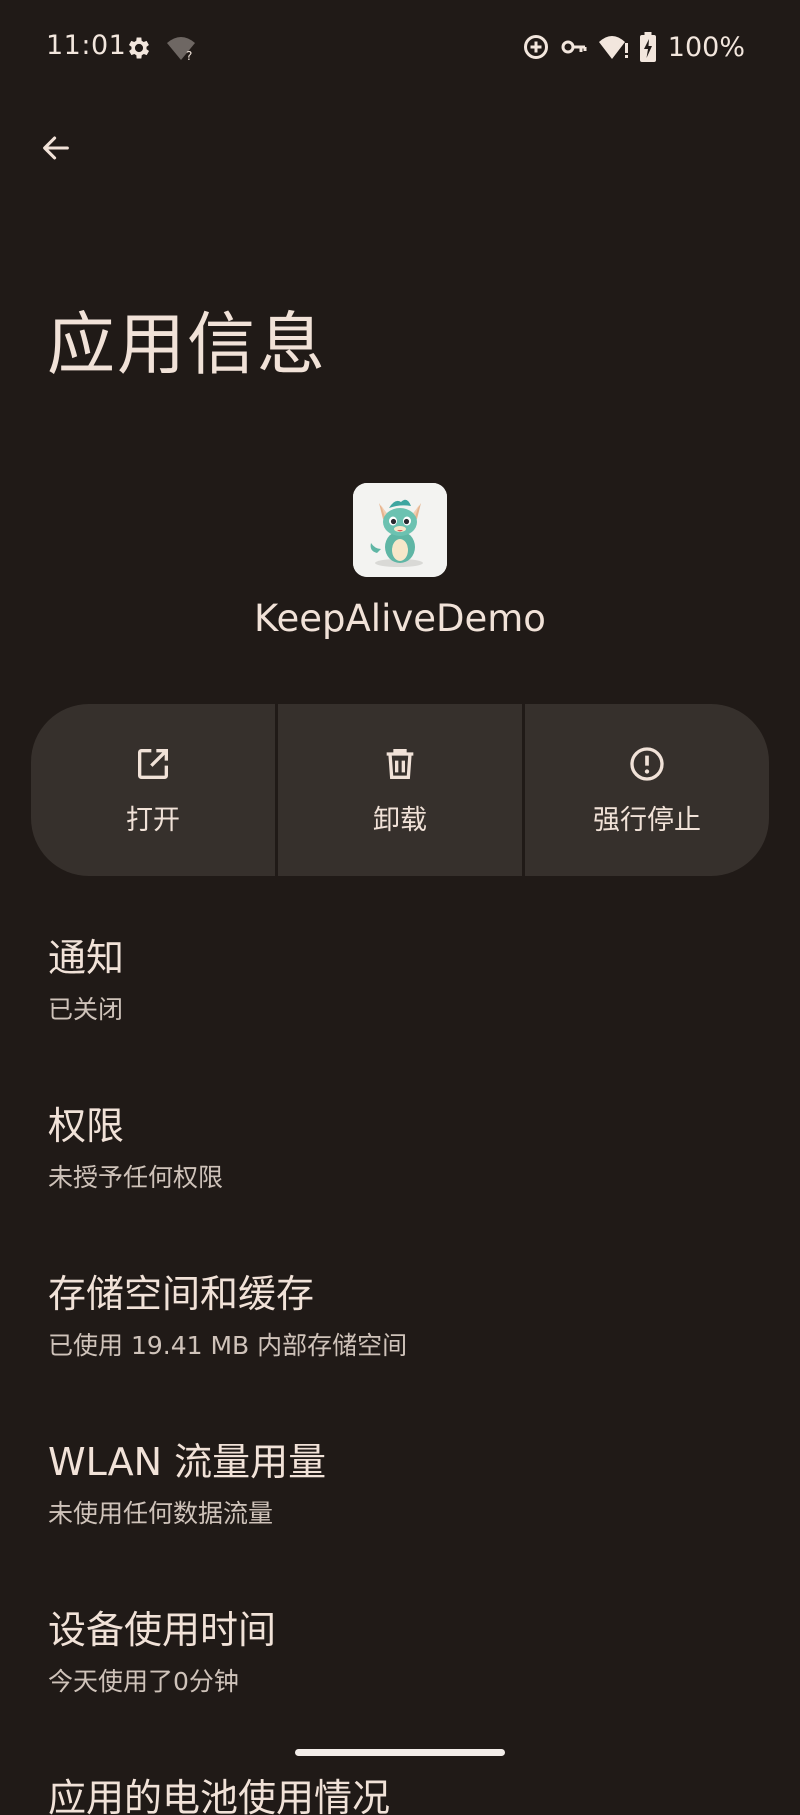 Image resolution: width=800 pixels, height=1815 pixels. I want to click on wifi-alert-icon, so click(614, 47).